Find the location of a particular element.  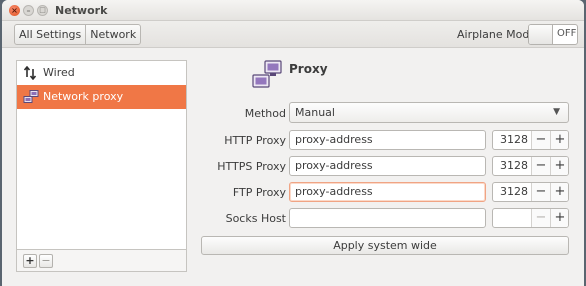

socks-port-increment-button: + is located at coordinates (559, 218).